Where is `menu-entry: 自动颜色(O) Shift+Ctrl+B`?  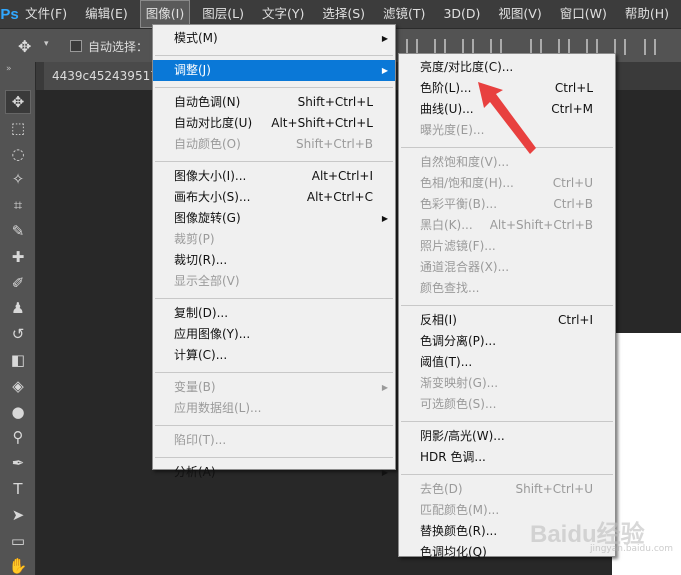 menu-entry: 自动颜色(O) Shift+Ctrl+B is located at coordinates (274, 144).